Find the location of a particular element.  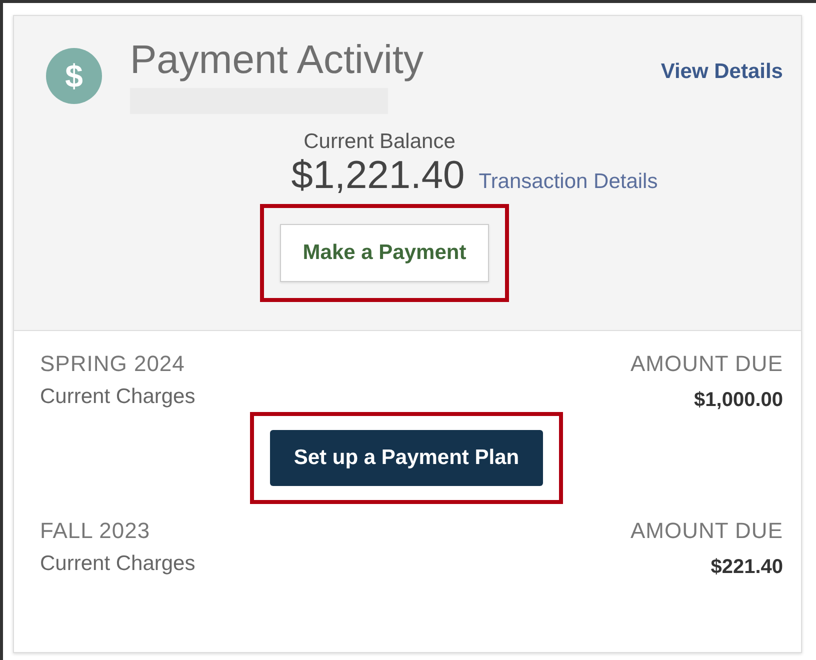

amount-due-value: $1,000.00 is located at coordinates (738, 400).